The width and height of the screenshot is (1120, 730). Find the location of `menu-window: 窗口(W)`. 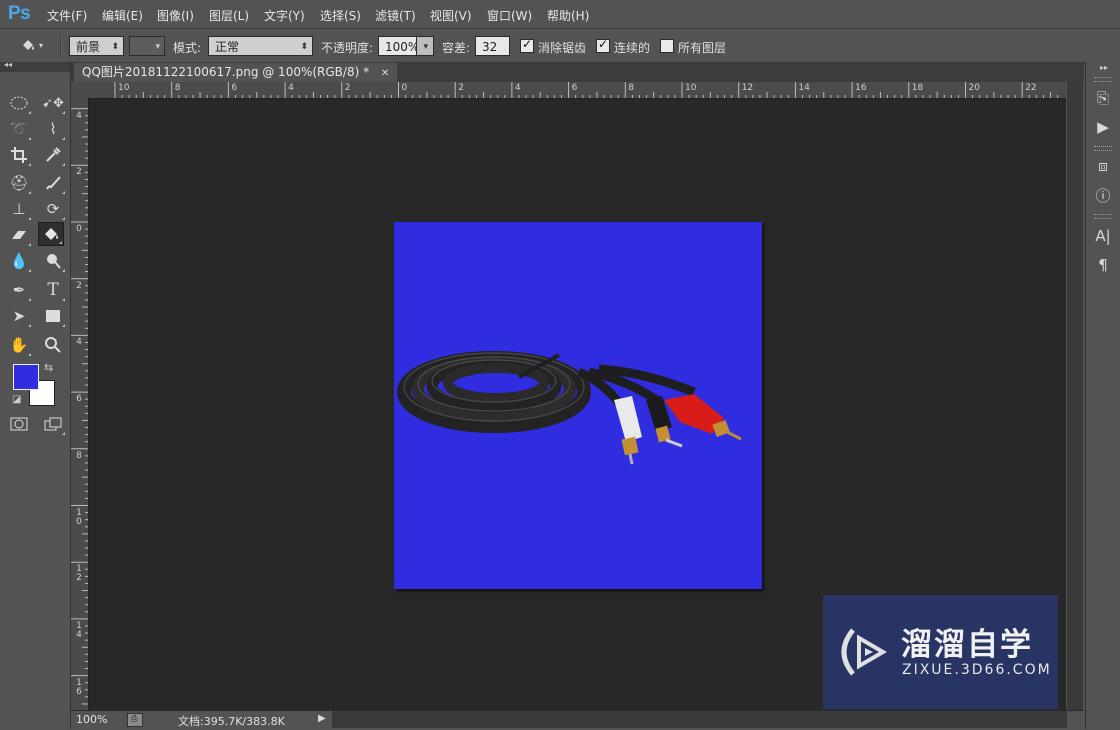

menu-window: 窗口(W) is located at coordinates (509, 15).